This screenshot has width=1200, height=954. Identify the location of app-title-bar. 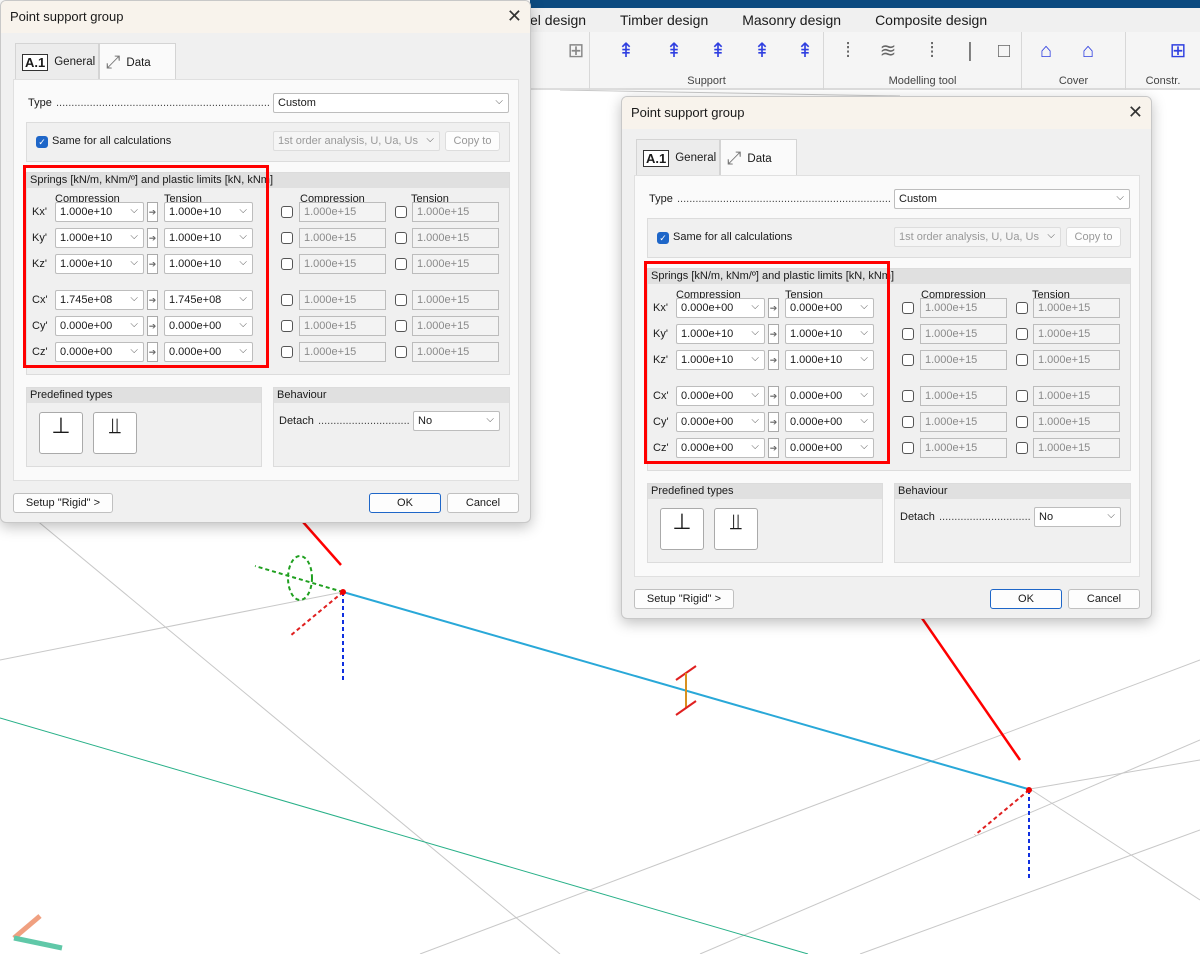
(865, 4).